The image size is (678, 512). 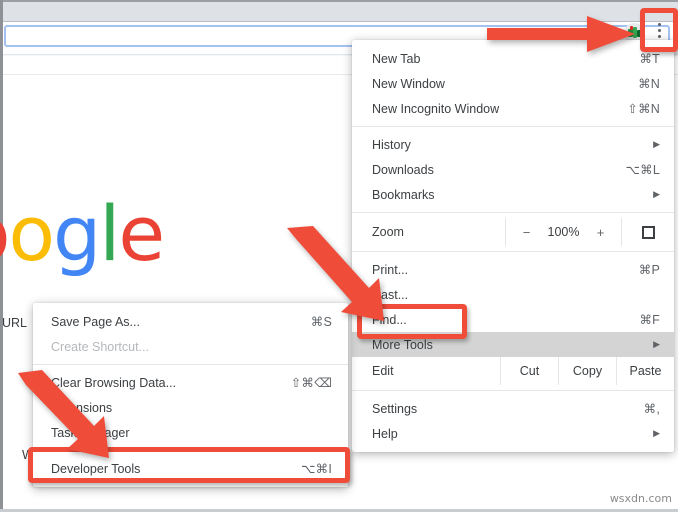 What do you see at coordinates (63, 414) in the screenshot?
I see `annotation-arrow-to-developer-tools` at bounding box center [63, 414].